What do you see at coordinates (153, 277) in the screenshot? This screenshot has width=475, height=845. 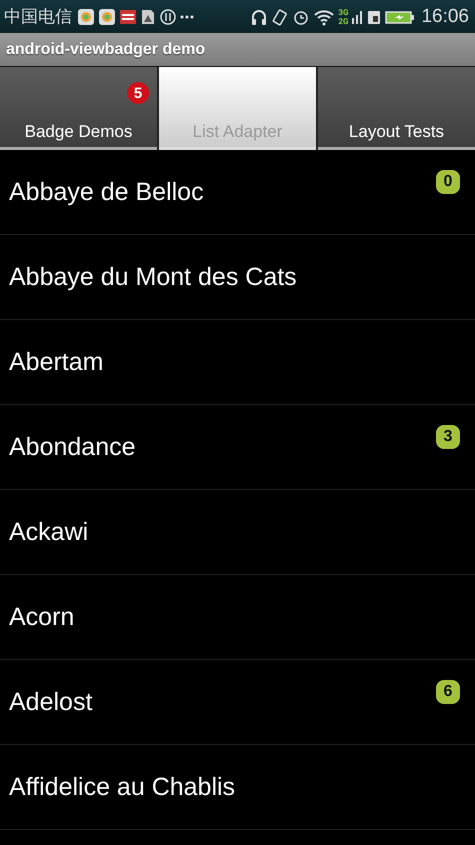 I see `item-name: Abbaye du Mont des Cats` at bounding box center [153, 277].